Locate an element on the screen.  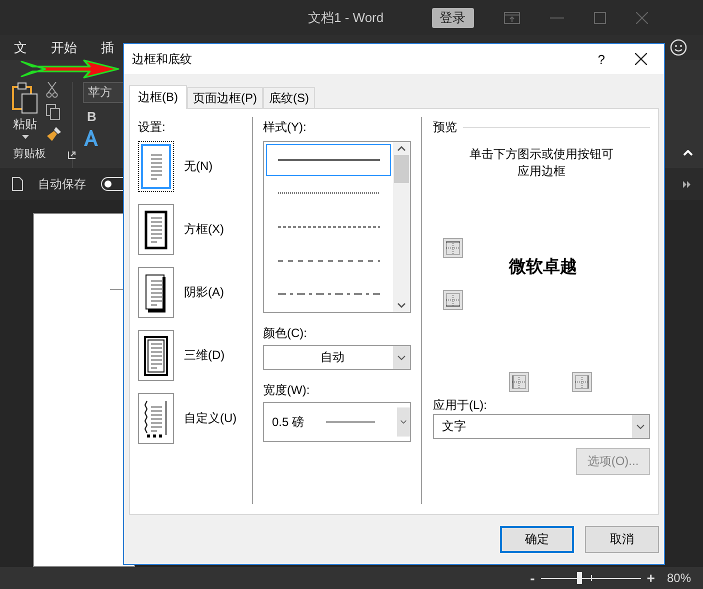
zoom-level: 80% is located at coordinates (678, 578).